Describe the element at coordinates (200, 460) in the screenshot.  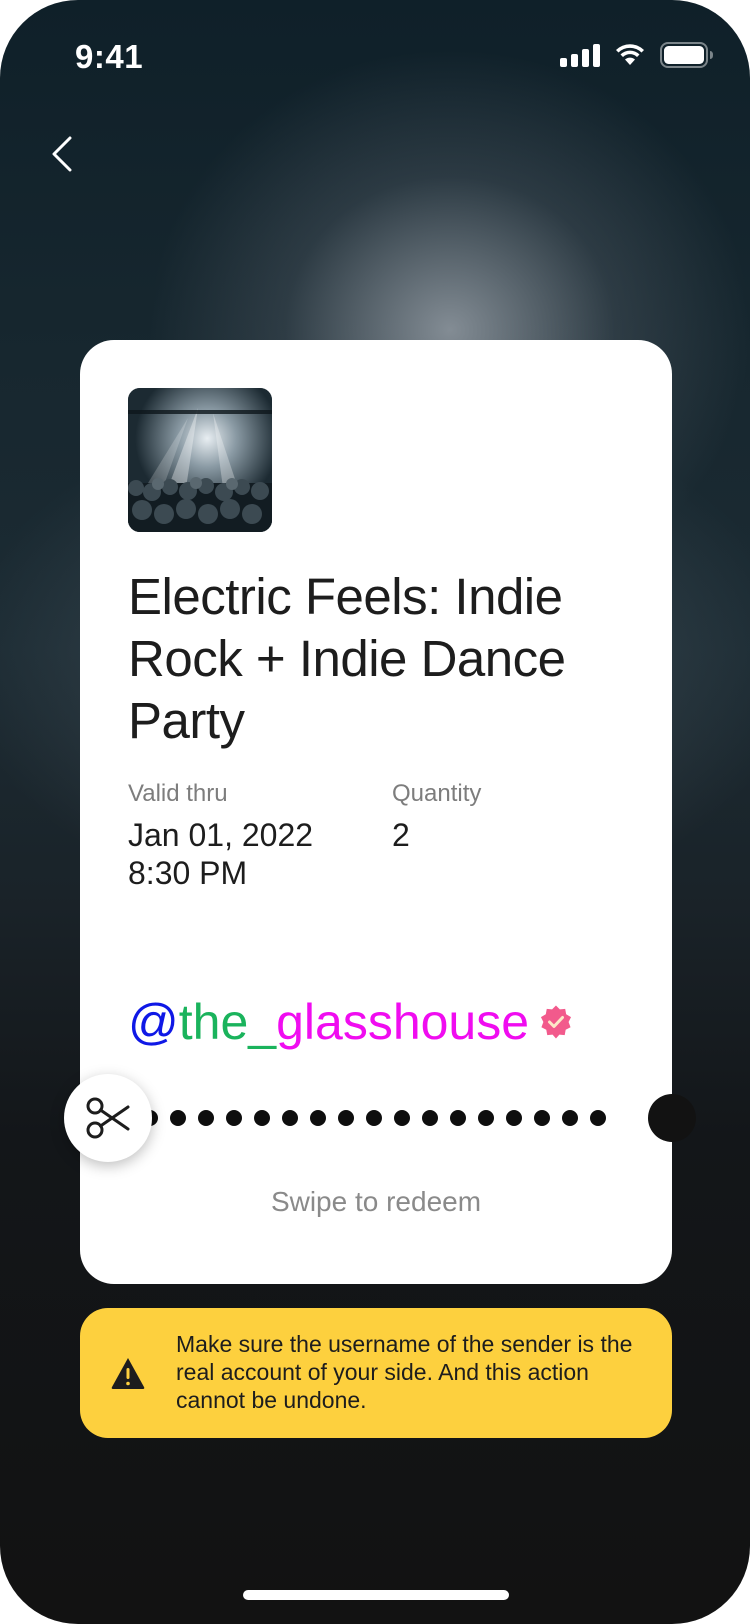
I see `event-thumbnail` at that location.